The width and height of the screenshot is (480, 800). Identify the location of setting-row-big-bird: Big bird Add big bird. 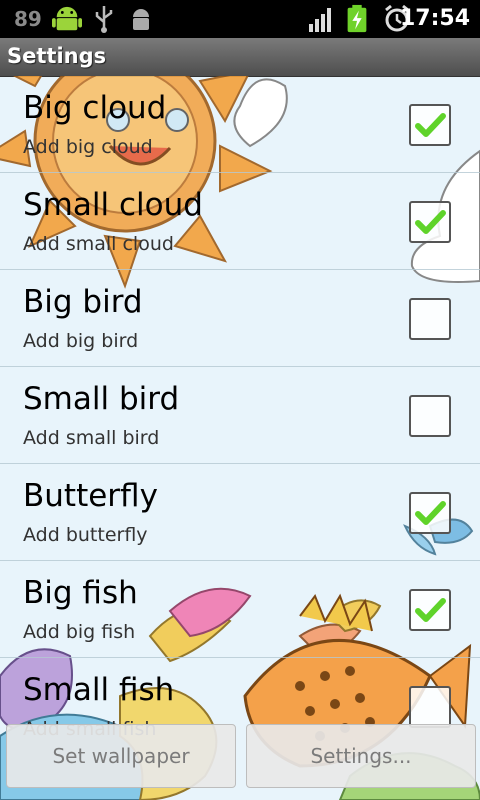
(240, 318).